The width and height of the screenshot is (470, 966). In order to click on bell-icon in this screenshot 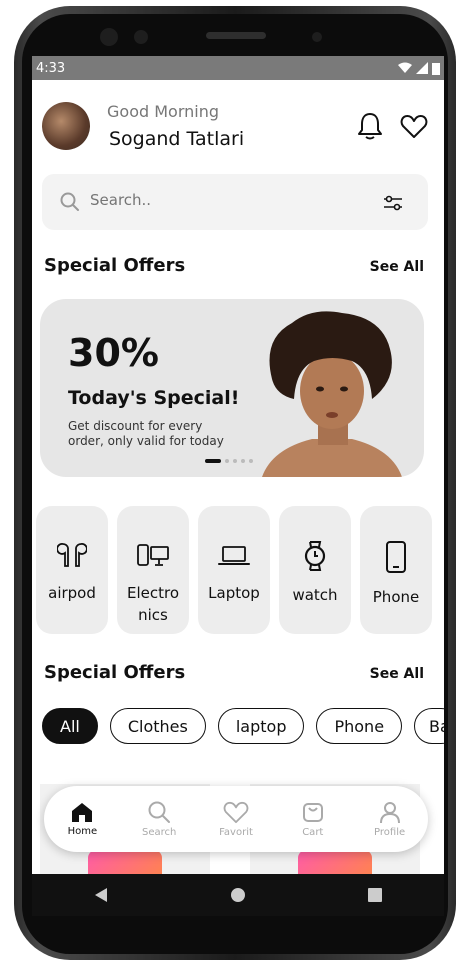, I will do `click(370, 126)`.